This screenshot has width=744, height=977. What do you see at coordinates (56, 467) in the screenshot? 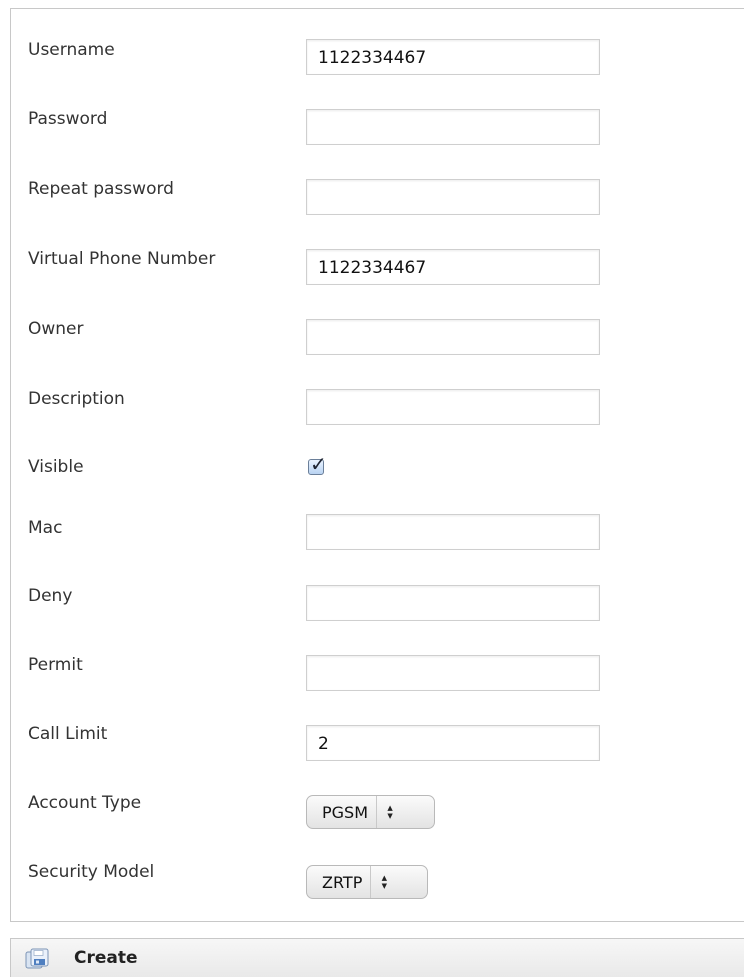
I see `visible-label: Visible` at bounding box center [56, 467].